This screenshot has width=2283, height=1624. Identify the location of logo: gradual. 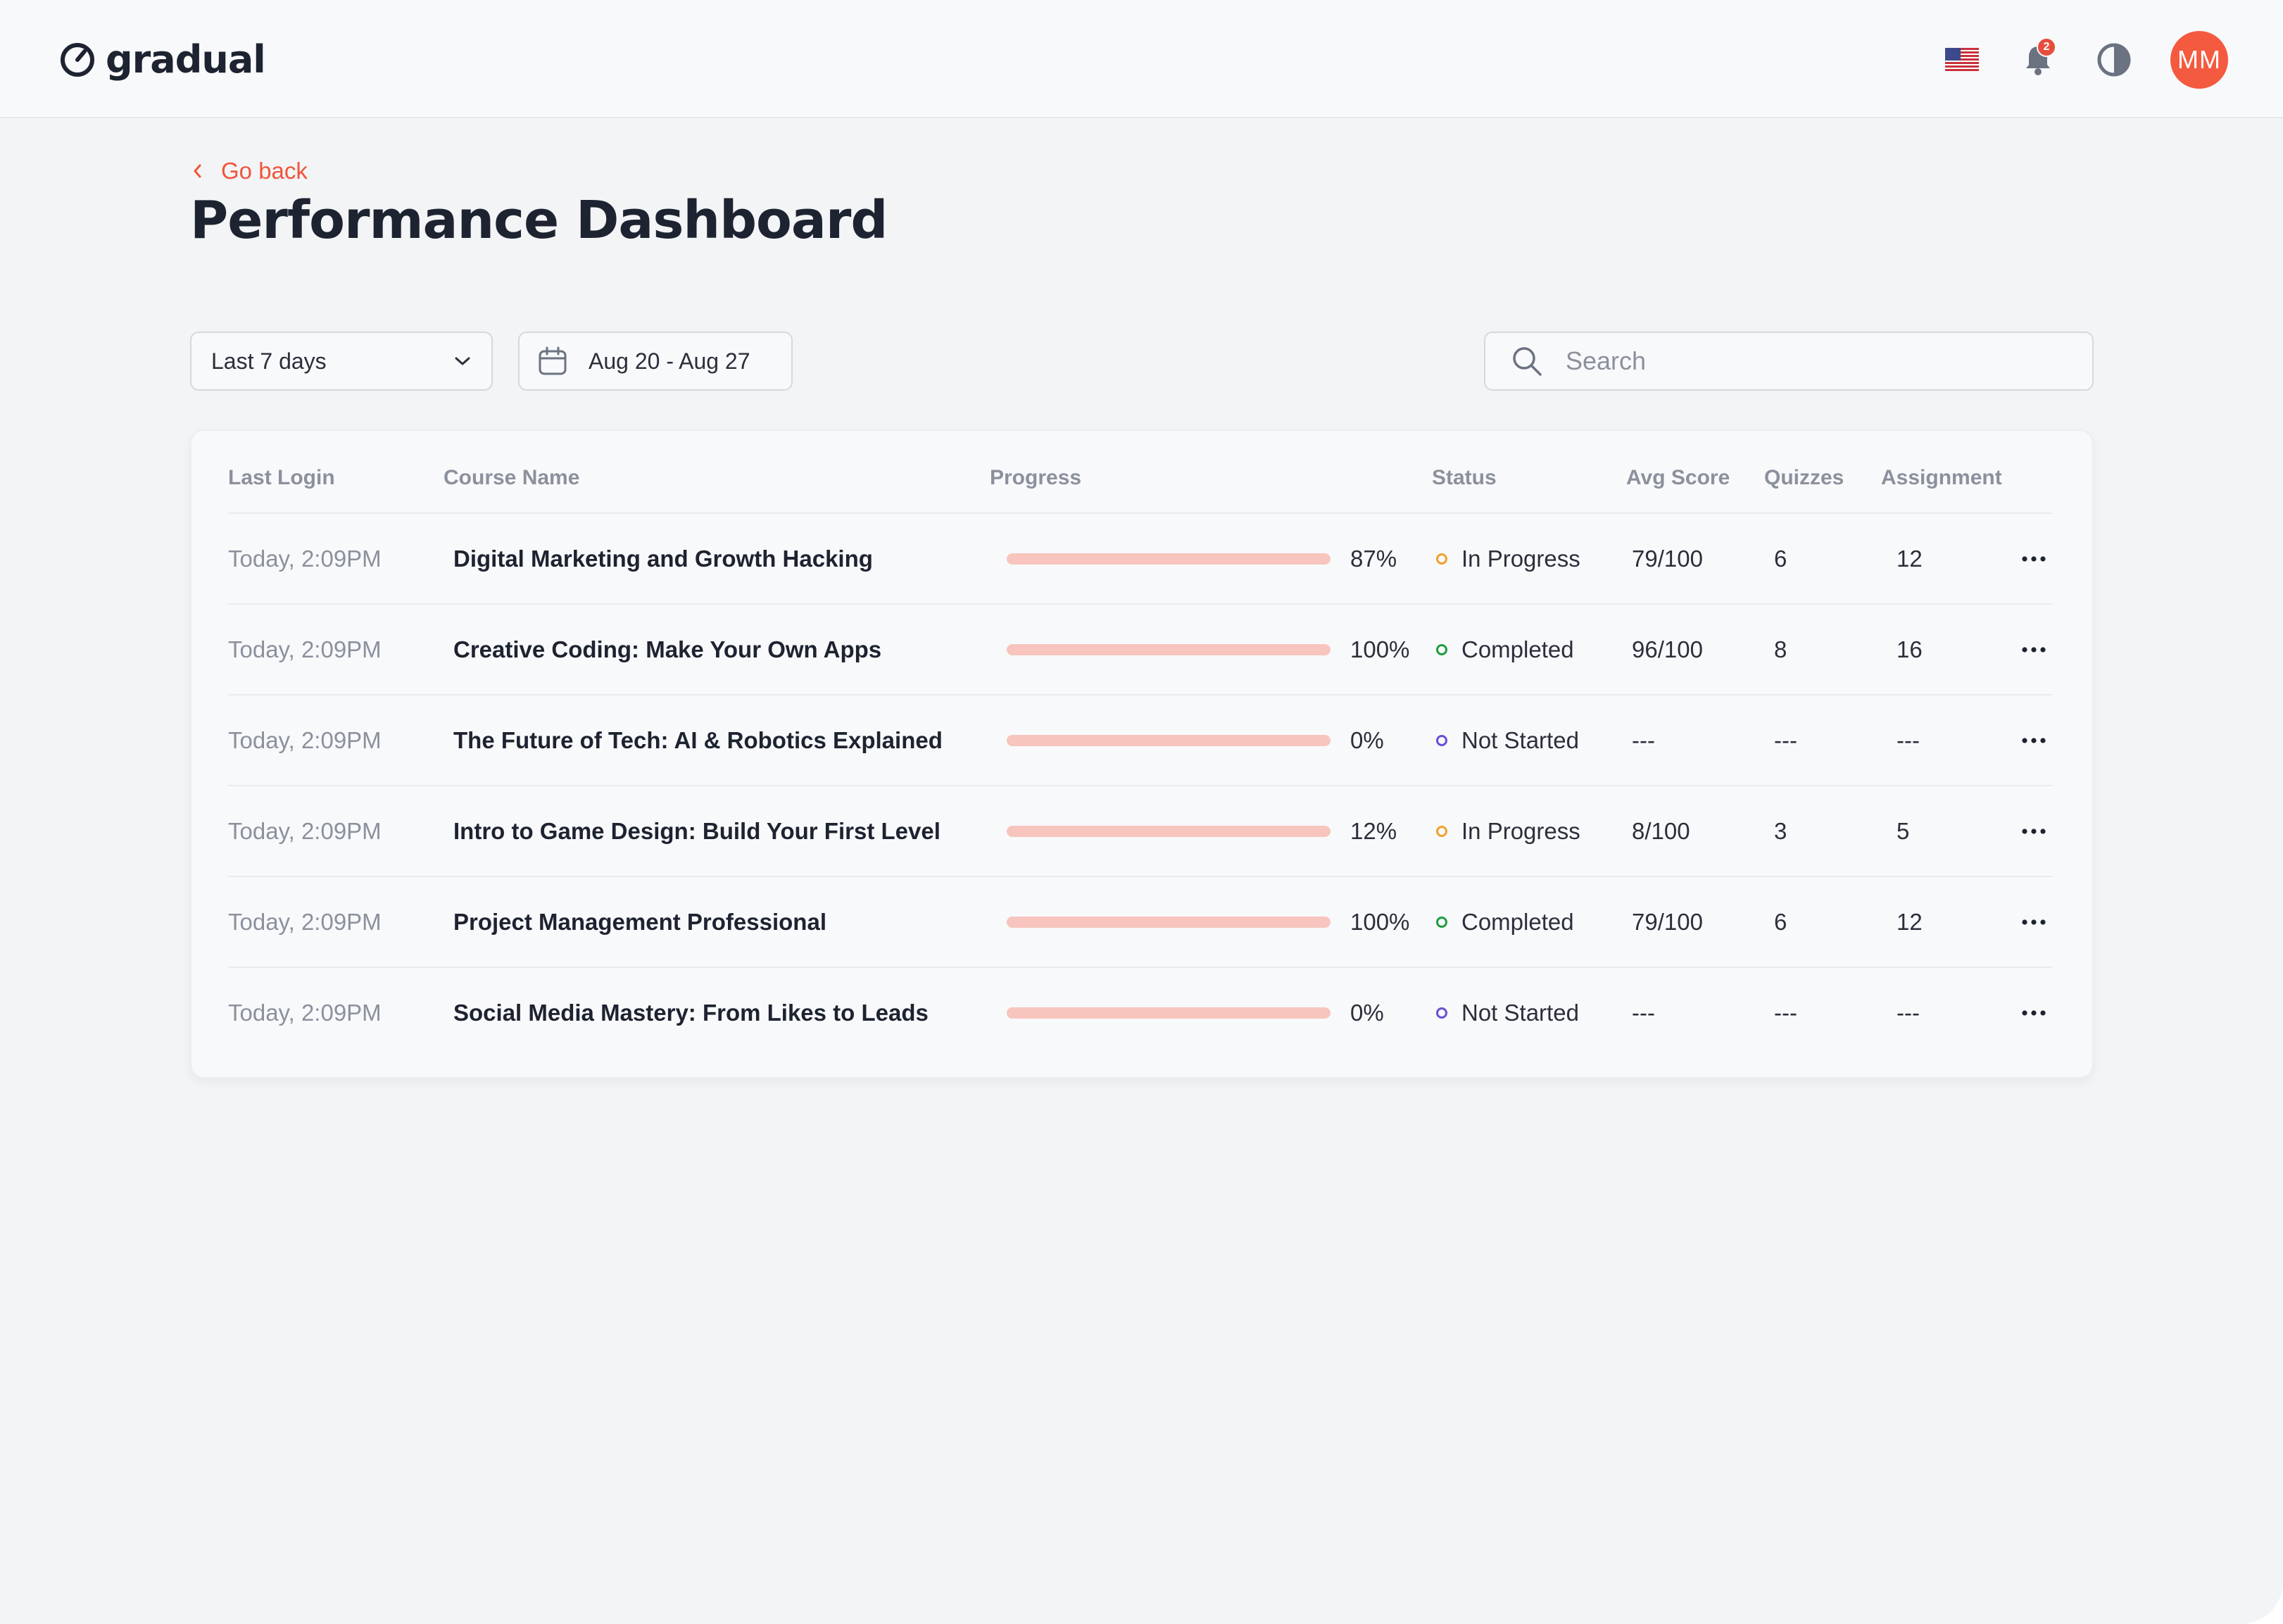
(162, 59).